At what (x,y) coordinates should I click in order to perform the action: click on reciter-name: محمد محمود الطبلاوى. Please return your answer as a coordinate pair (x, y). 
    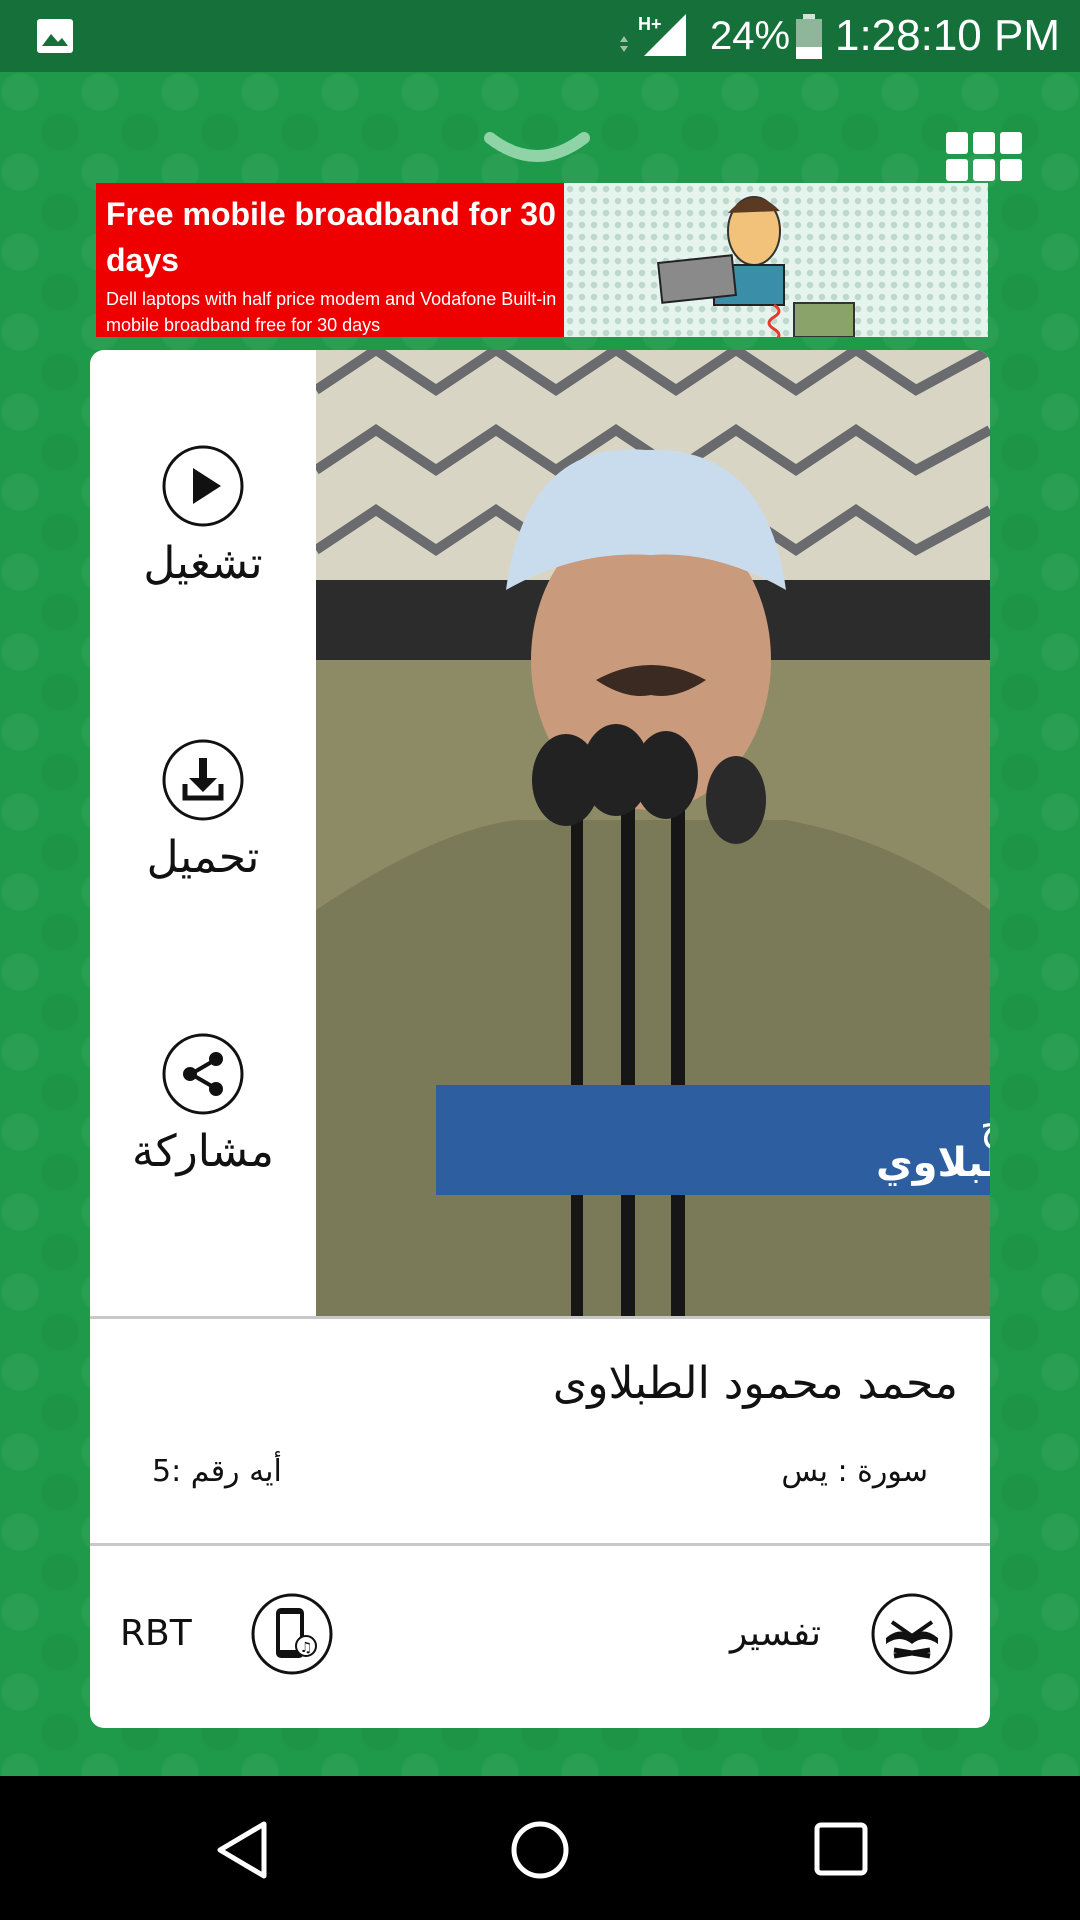
    Looking at the image, I should click on (755, 1383).